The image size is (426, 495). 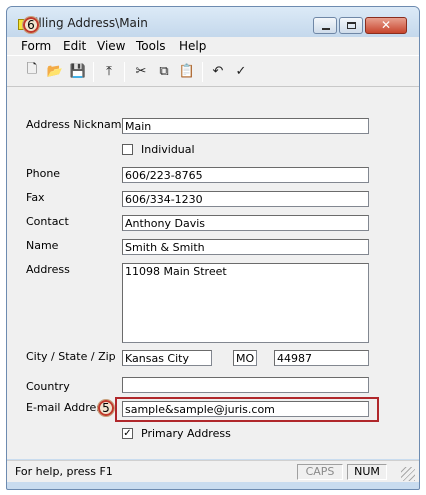 What do you see at coordinates (245, 303) in the screenshot?
I see `address-field: 11098 Main Street` at bounding box center [245, 303].